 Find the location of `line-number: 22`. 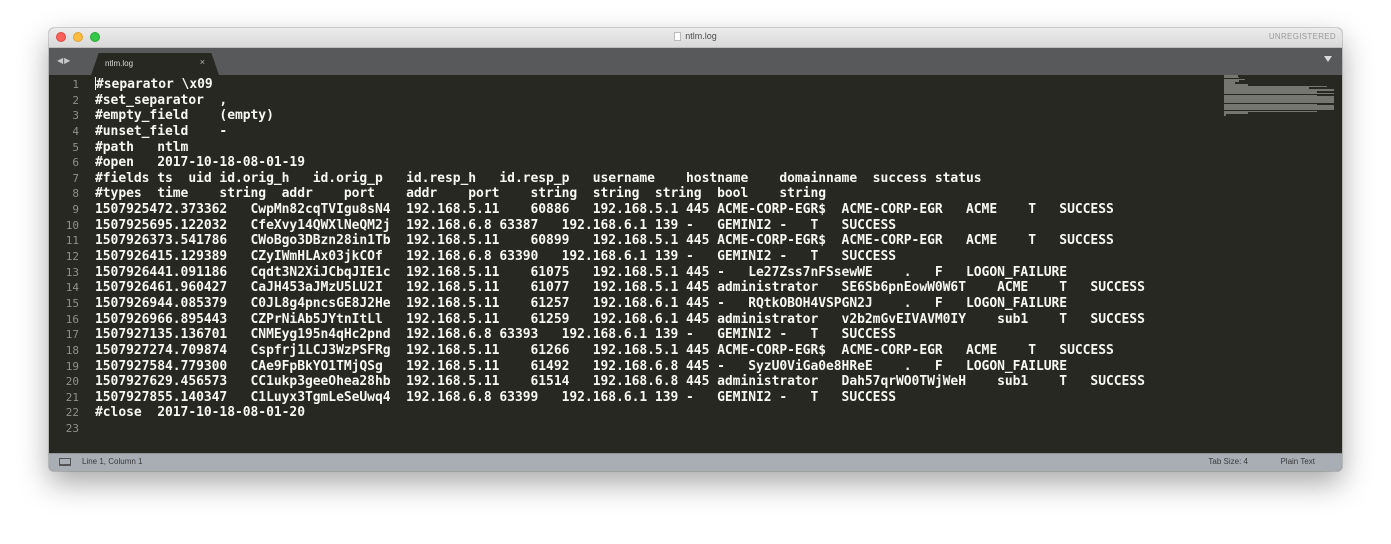

line-number: 22 is located at coordinates (72, 413).